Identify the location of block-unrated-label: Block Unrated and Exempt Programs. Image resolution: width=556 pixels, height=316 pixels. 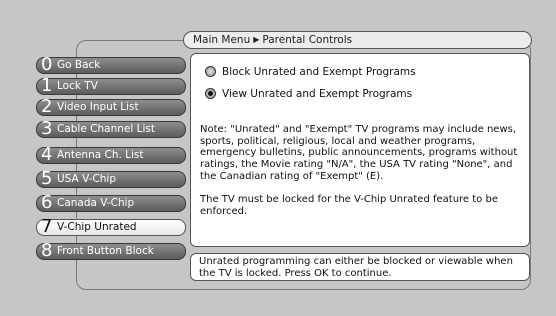
(319, 72).